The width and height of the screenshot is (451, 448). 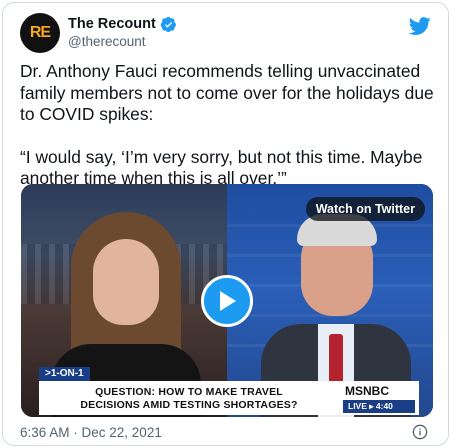 I want to click on chyron-line-2: DECISIONS AMID TESTING SHORTAGES?, so click(x=189, y=404).